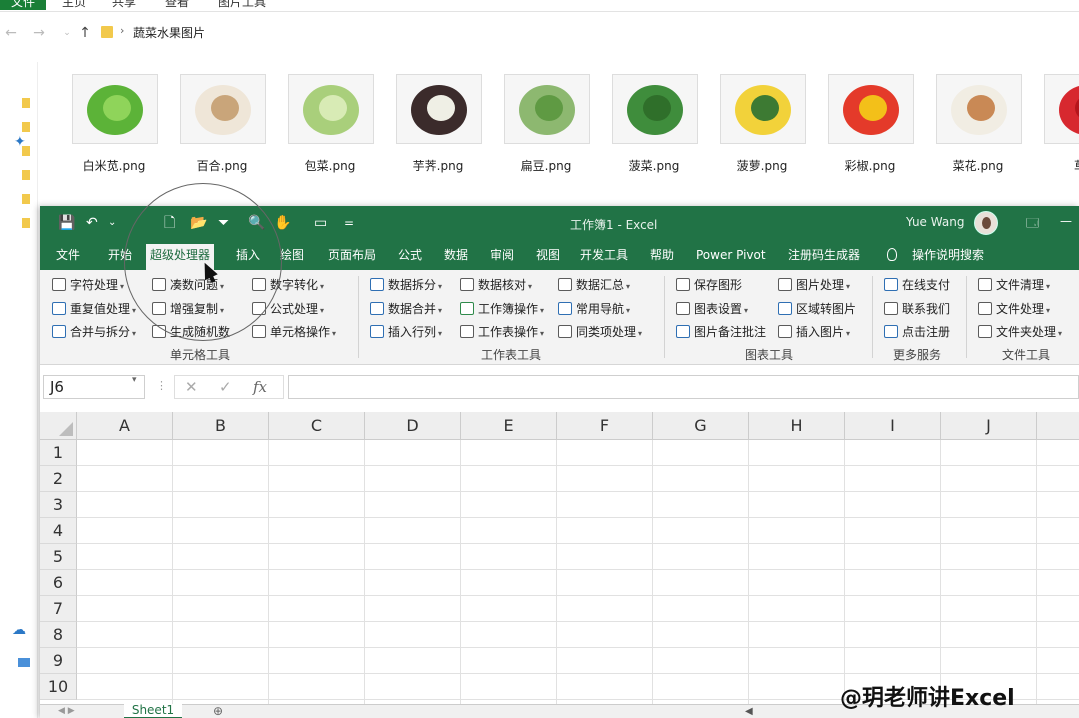 This screenshot has width=1079, height=718. I want to click on file-item: 白米苋.png, so click(114, 127).